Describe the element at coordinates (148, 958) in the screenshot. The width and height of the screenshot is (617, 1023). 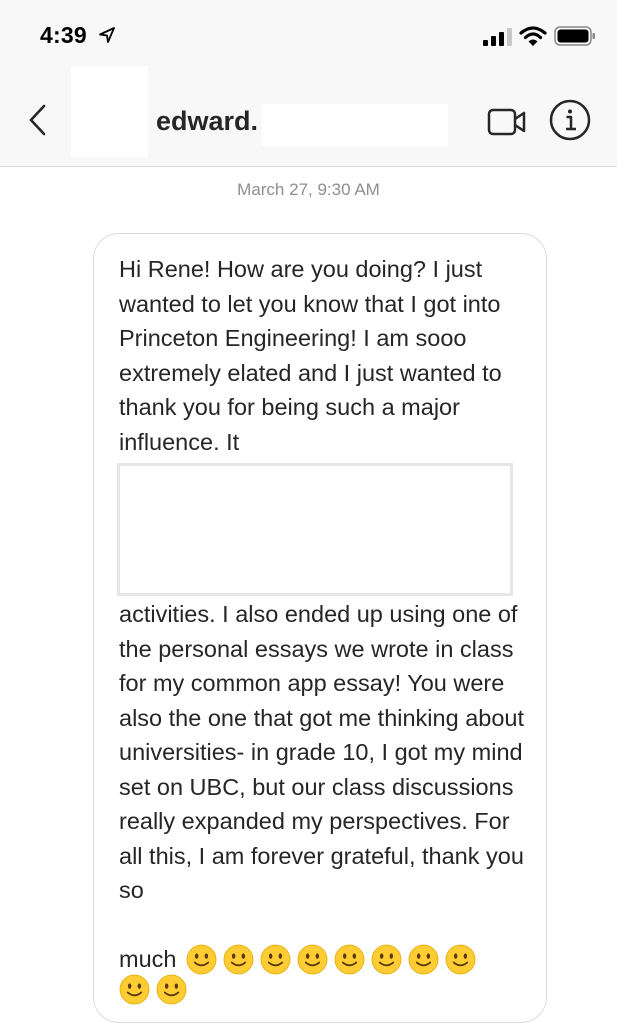
I see `message-closing-word: much` at that location.